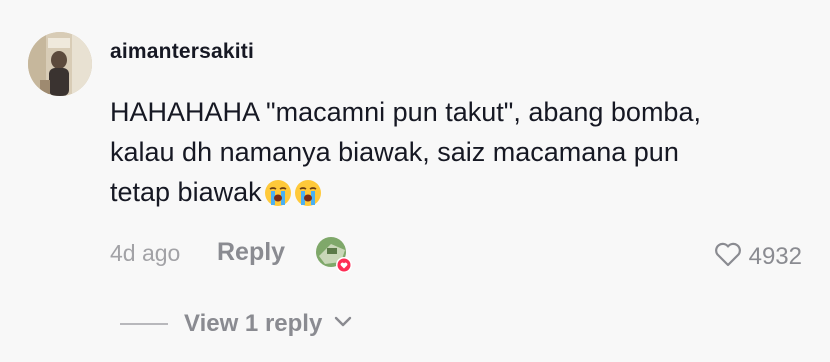  I want to click on chevron-down-icon, so click(343, 324).